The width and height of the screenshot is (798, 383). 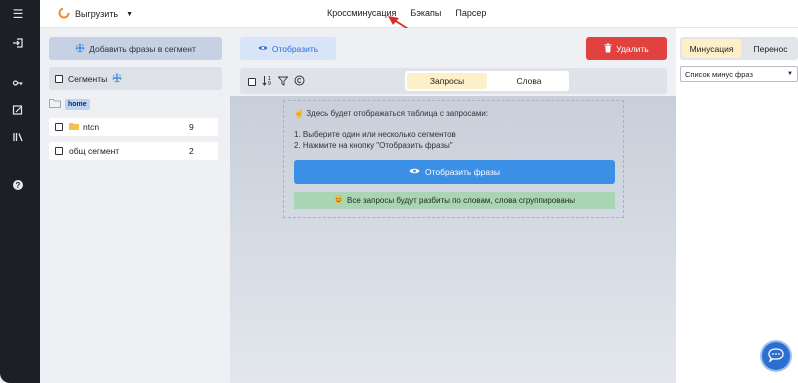 What do you see at coordinates (462, 172) in the screenshot?
I see `show-phrases-label: Отобразить фразы` at bounding box center [462, 172].